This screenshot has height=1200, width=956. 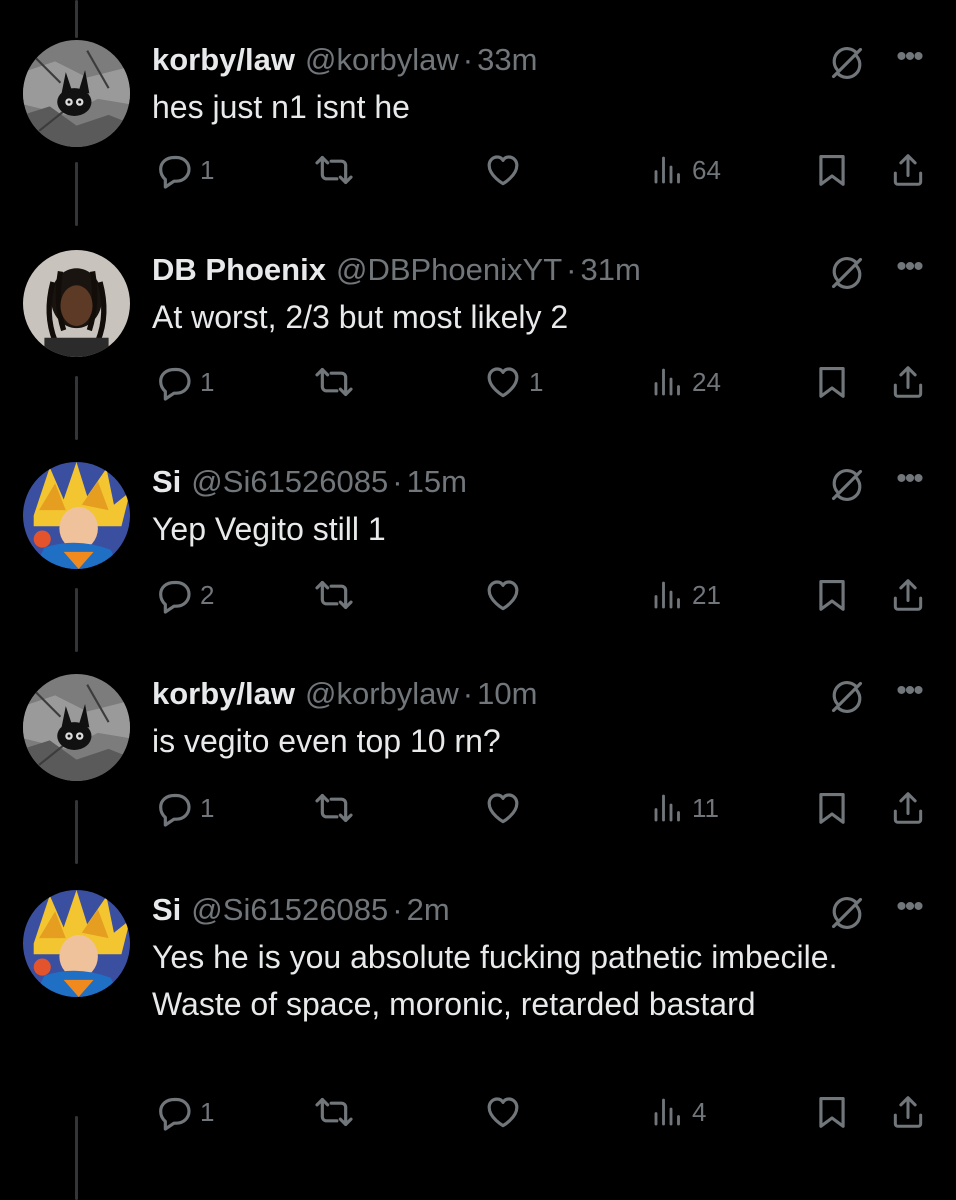 I want to click on repost-icon, so click(x=334, y=170).